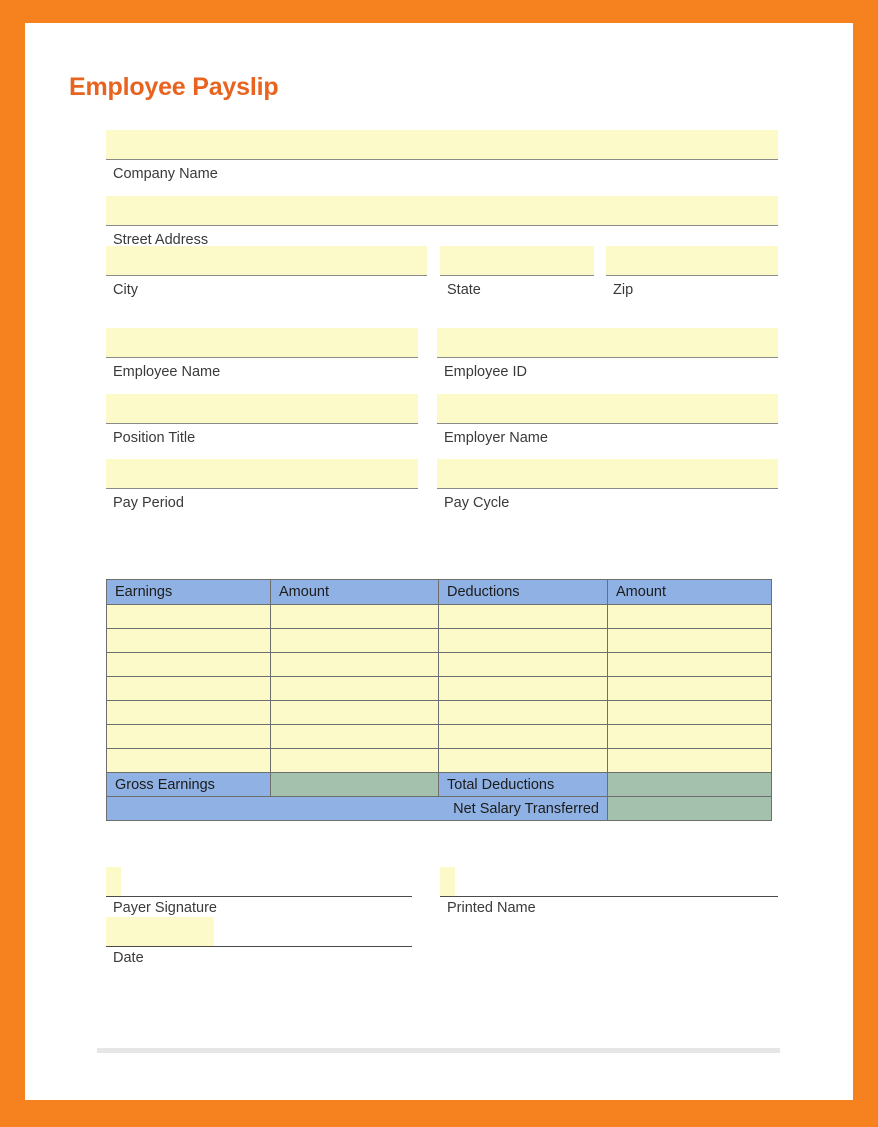 This screenshot has height=1127, width=878. What do you see at coordinates (165, 908) in the screenshot?
I see `payer-signature-label: Payer Signature` at bounding box center [165, 908].